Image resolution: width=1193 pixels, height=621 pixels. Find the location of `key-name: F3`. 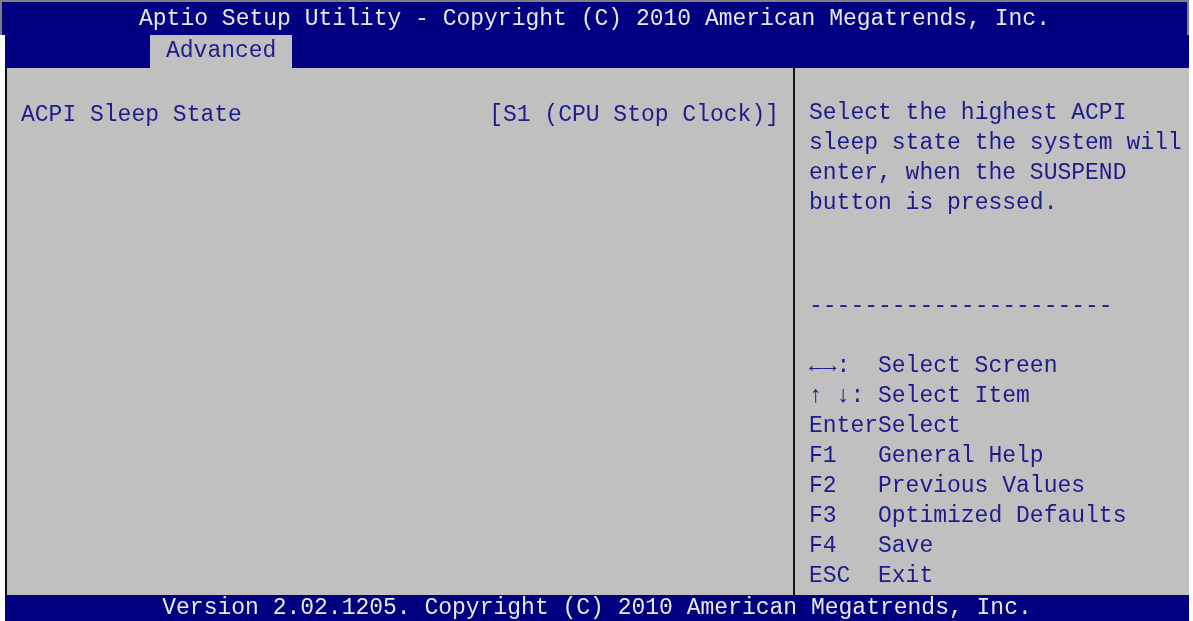

key-name: F3 is located at coordinates (823, 516).